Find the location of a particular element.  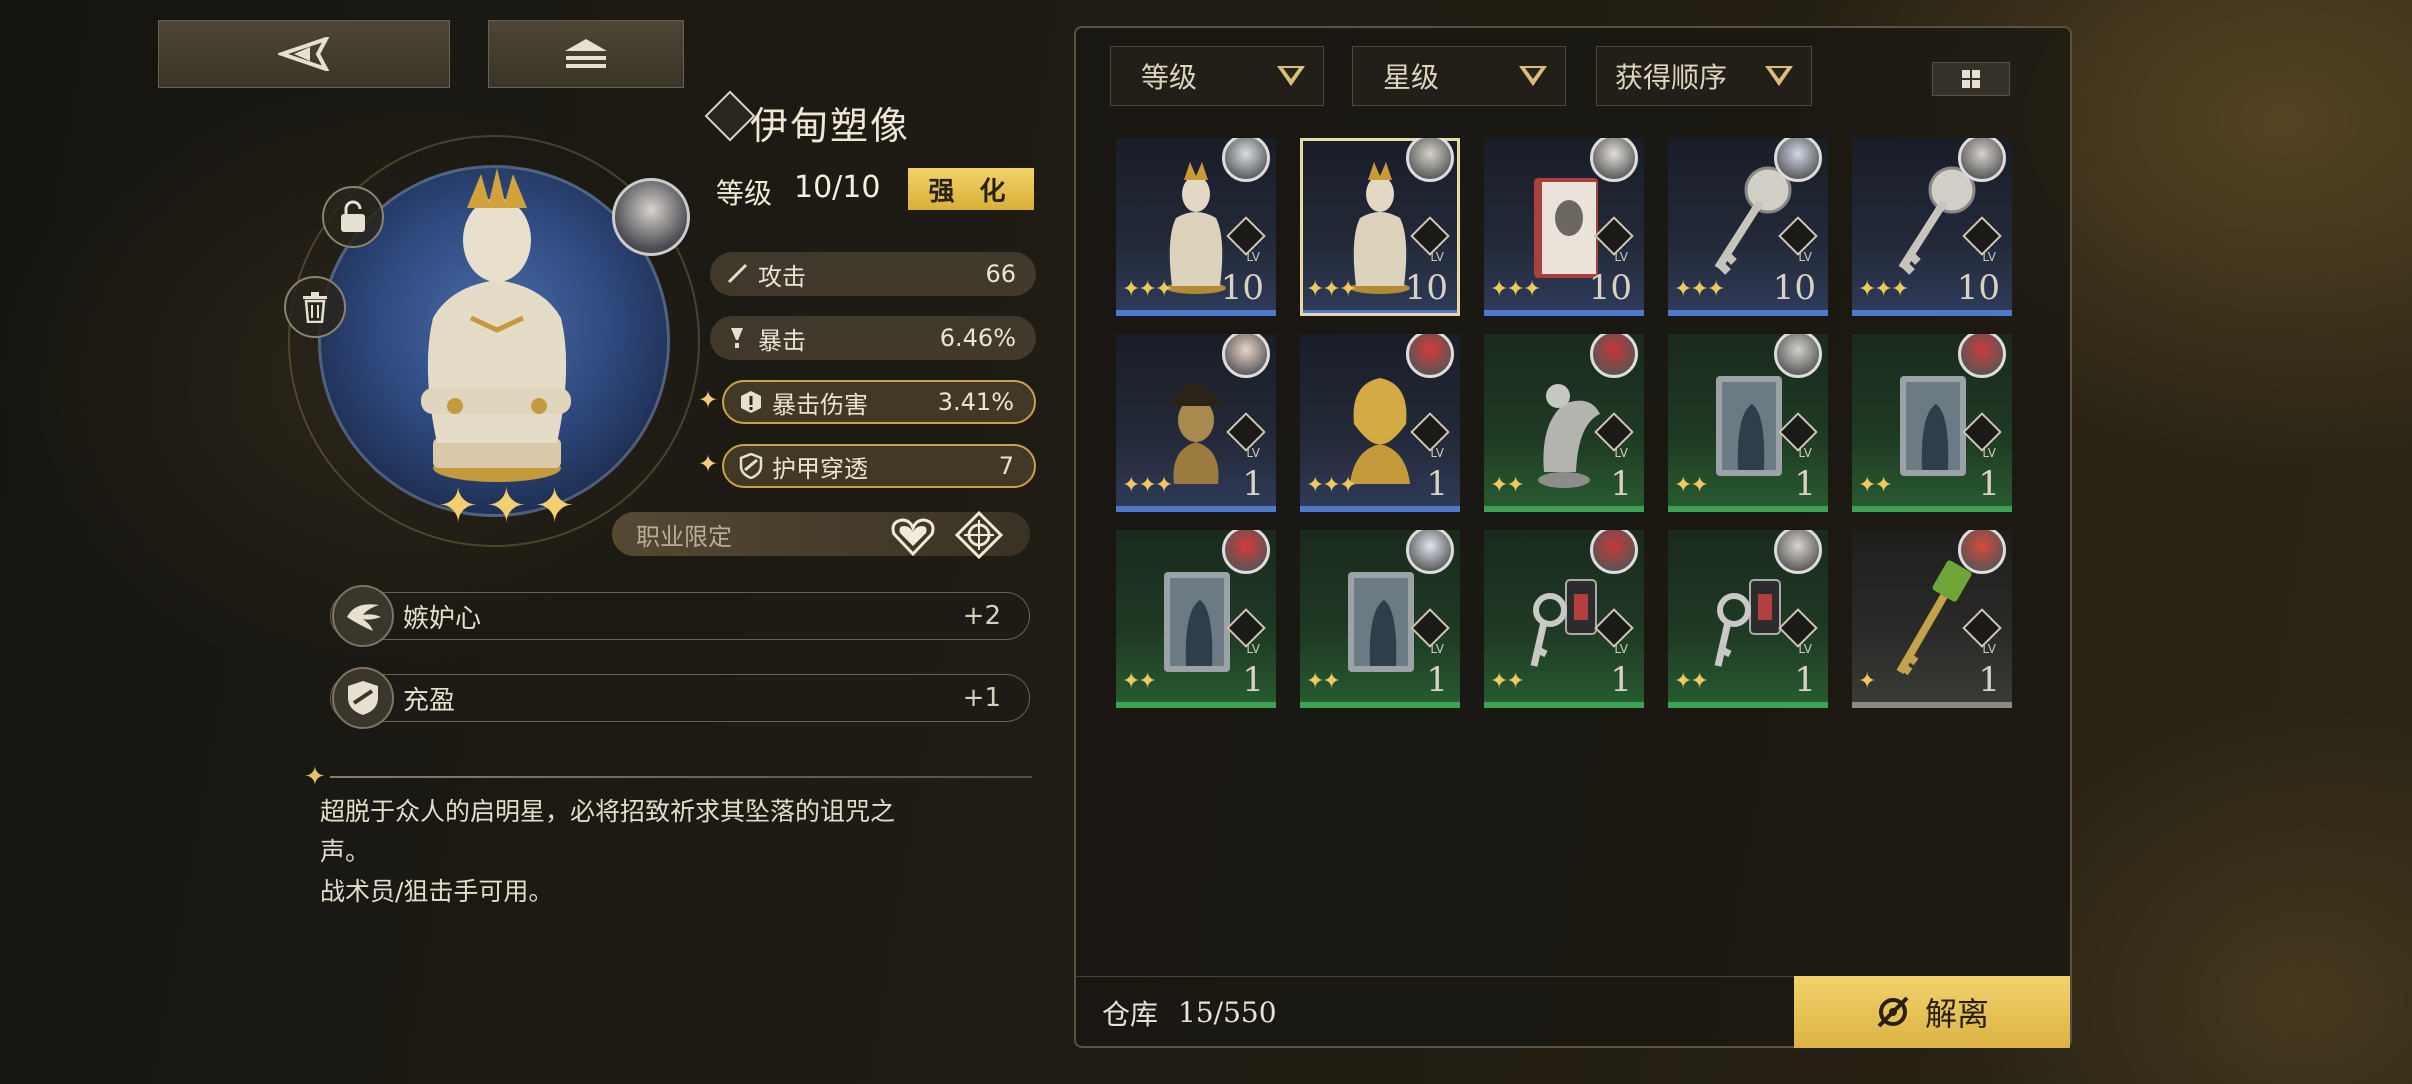

back-arrow-icon is located at coordinates (304, 54).